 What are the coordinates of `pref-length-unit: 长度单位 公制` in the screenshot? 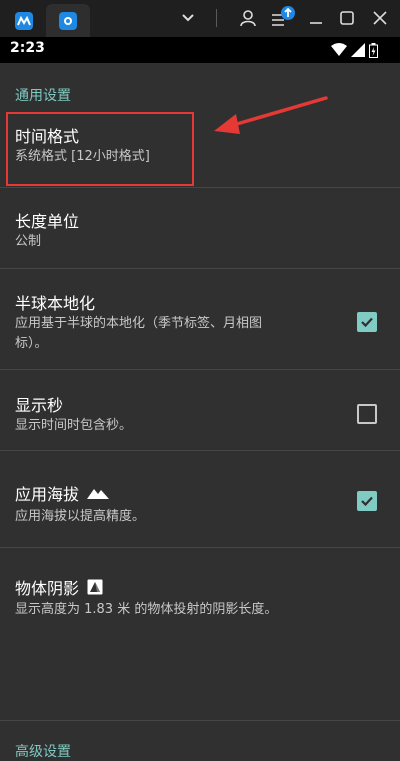 It's located at (200, 228).